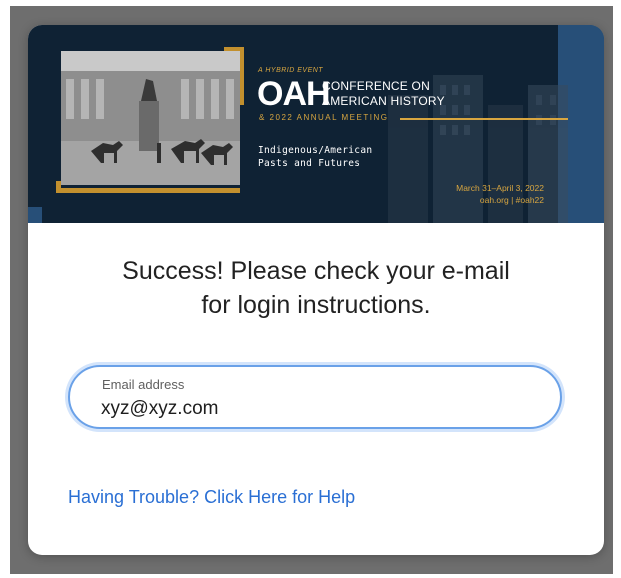 Image resolution: width=621 pixels, height=578 pixels. I want to click on banner-subtitle: & 2022 ANNUAL MEETING, so click(324, 117).